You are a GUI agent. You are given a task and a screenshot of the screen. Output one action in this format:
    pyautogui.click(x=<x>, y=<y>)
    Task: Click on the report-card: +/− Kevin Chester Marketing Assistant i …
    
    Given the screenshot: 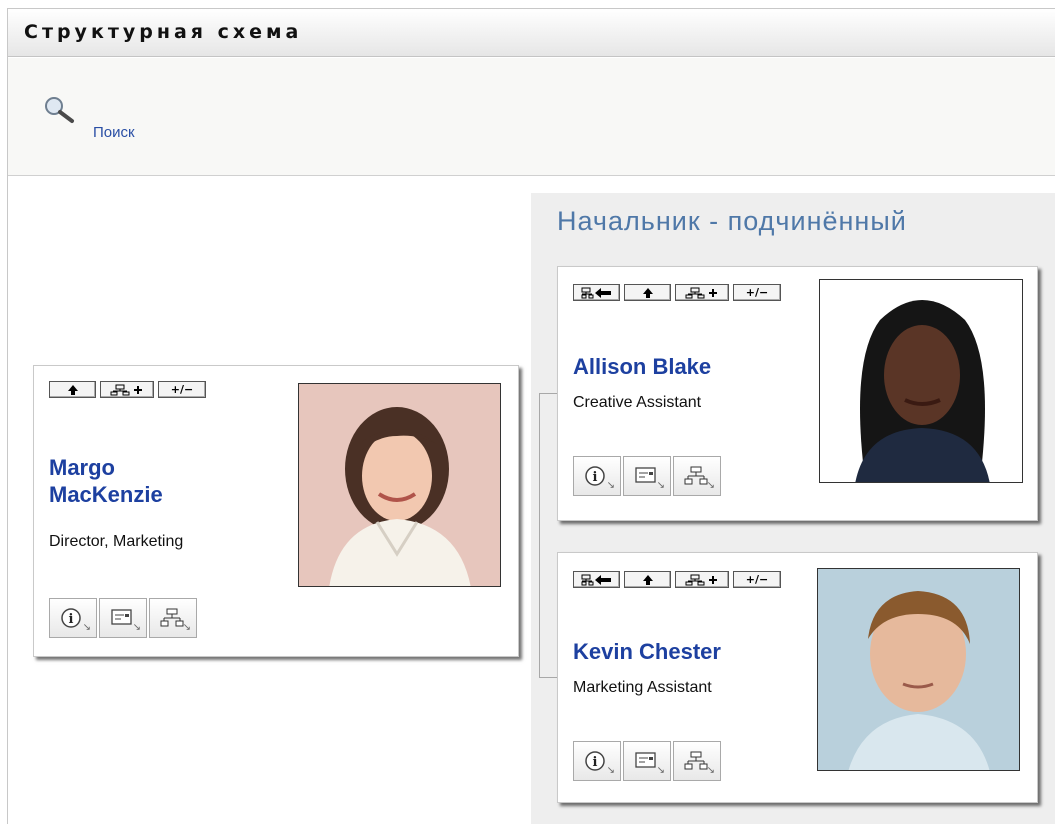 What is the action you would take?
    pyautogui.click(x=797, y=677)
    